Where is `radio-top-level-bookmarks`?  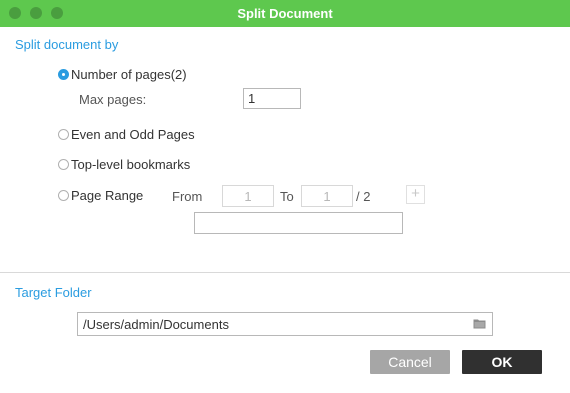
radio-top-level-bookmarks is located at coordinates (63, 164).